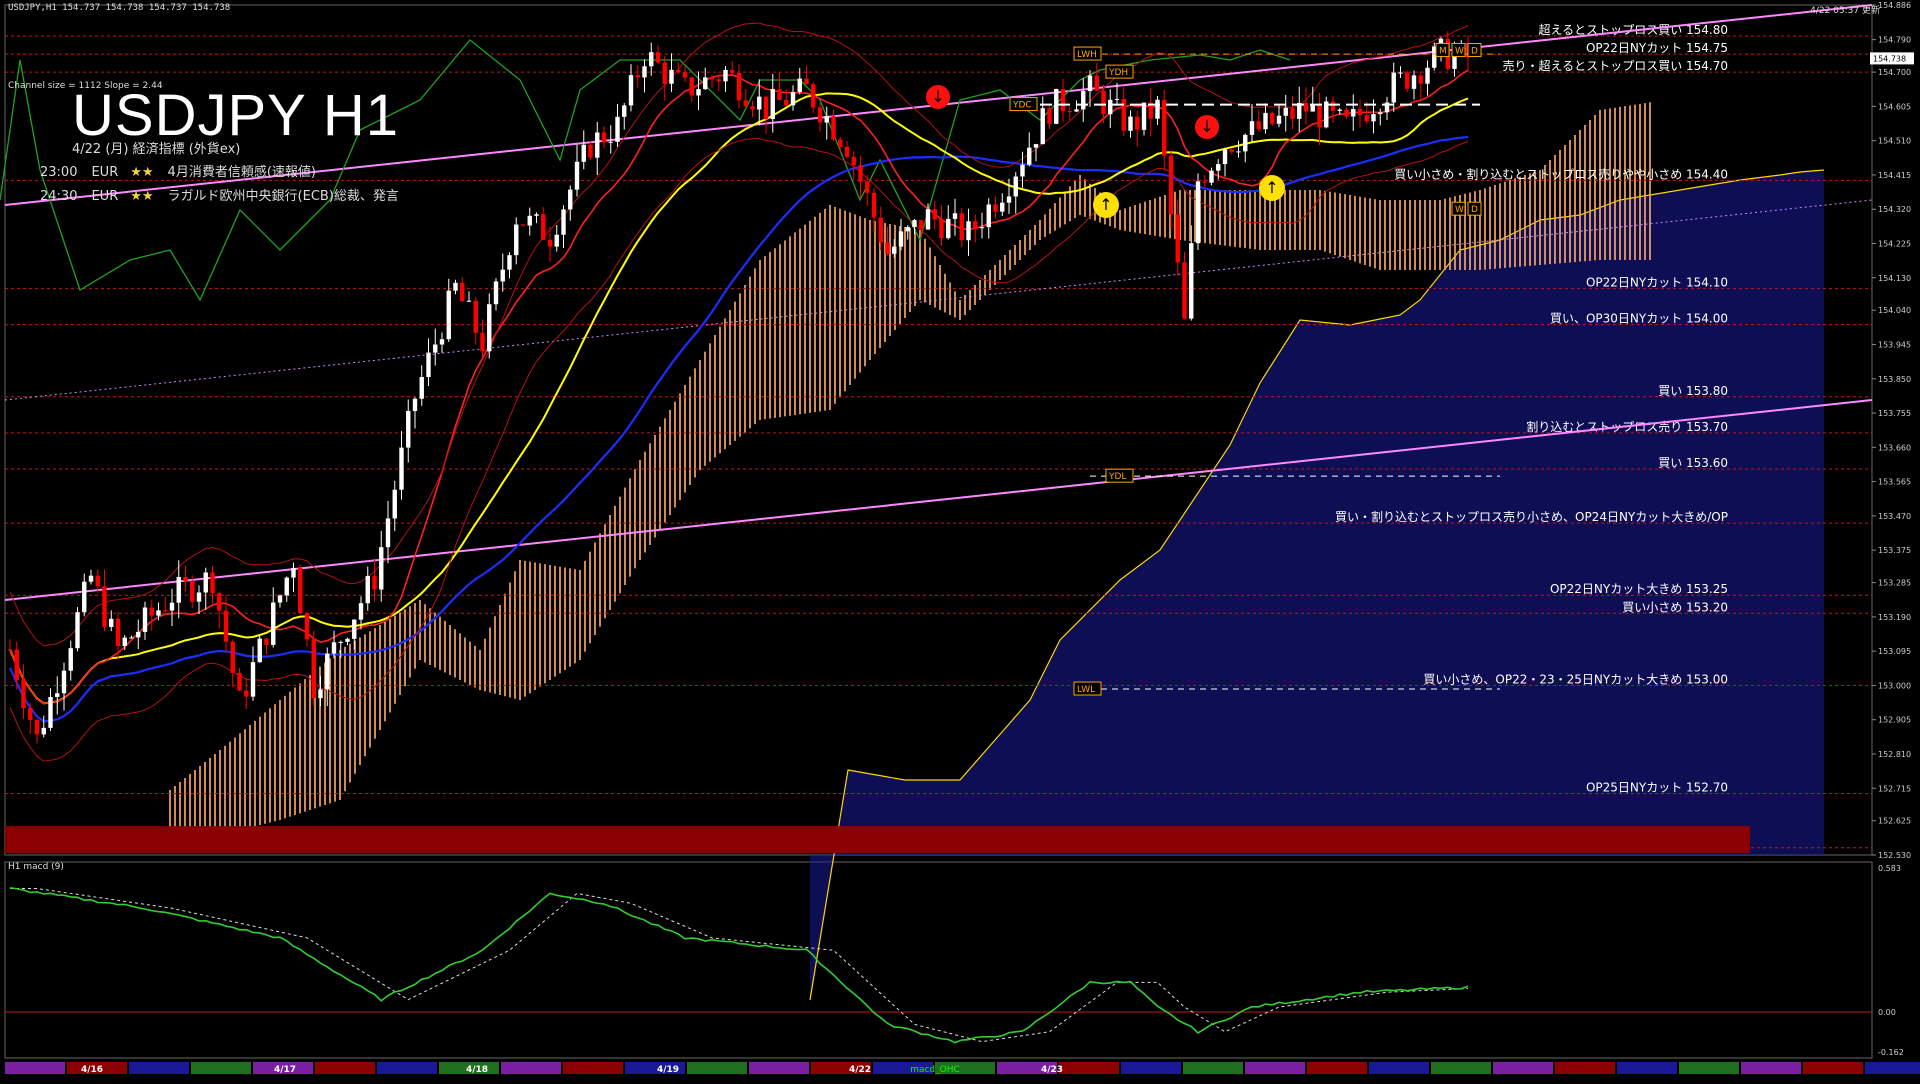 Image resolution: width=1920 pixels, height=1084 pixels. What do you see at coordinates (1889, 868) in the screenshot?
I see `macd-tick-label: 0.583` at bounding box center [1889, 868].